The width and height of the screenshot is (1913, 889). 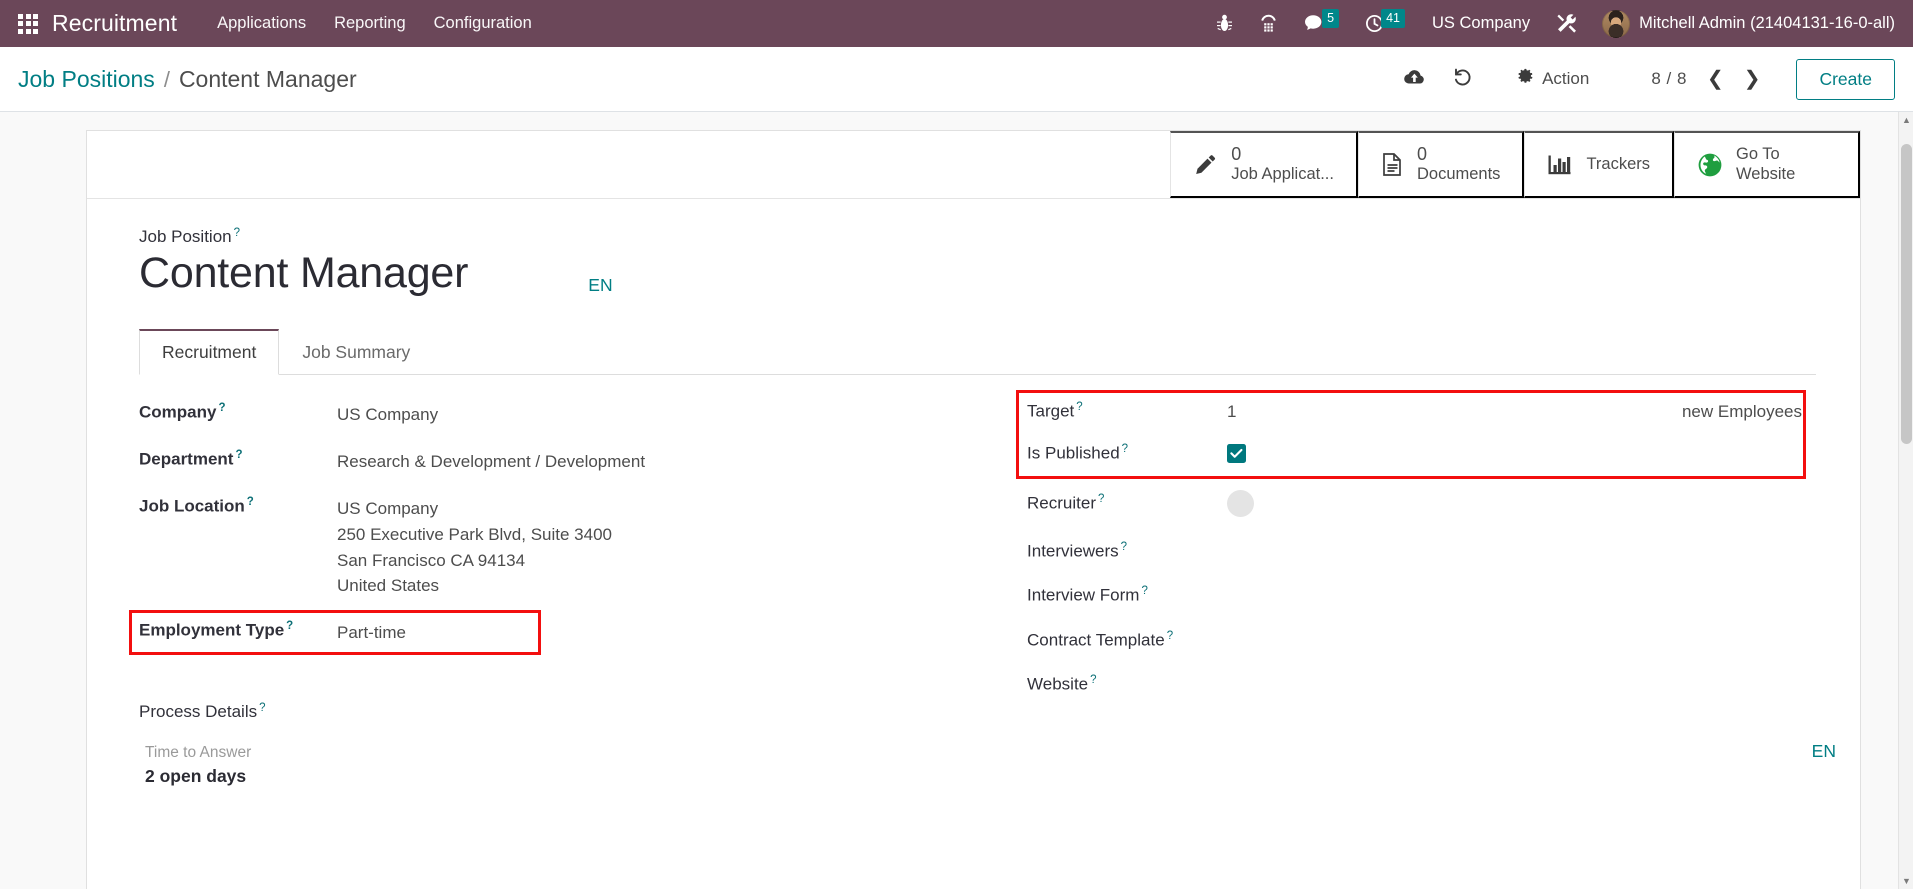 What do you see at coordinates (186, 459) in the screenshot?
I see `label-text: Department` at bounding box center [186, 459].